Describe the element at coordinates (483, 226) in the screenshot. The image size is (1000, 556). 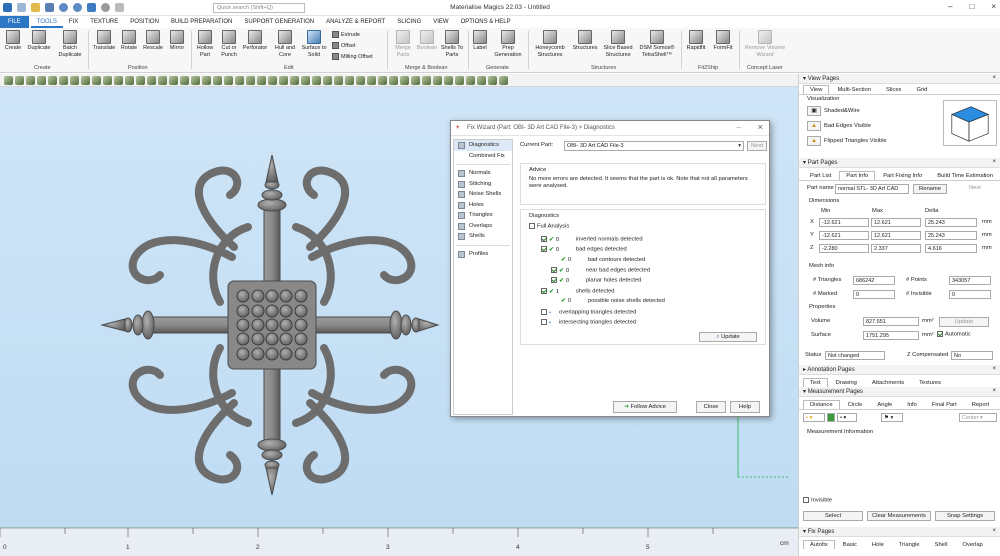
I see `sidebar-item-overlaps: Overlaps` at that location.